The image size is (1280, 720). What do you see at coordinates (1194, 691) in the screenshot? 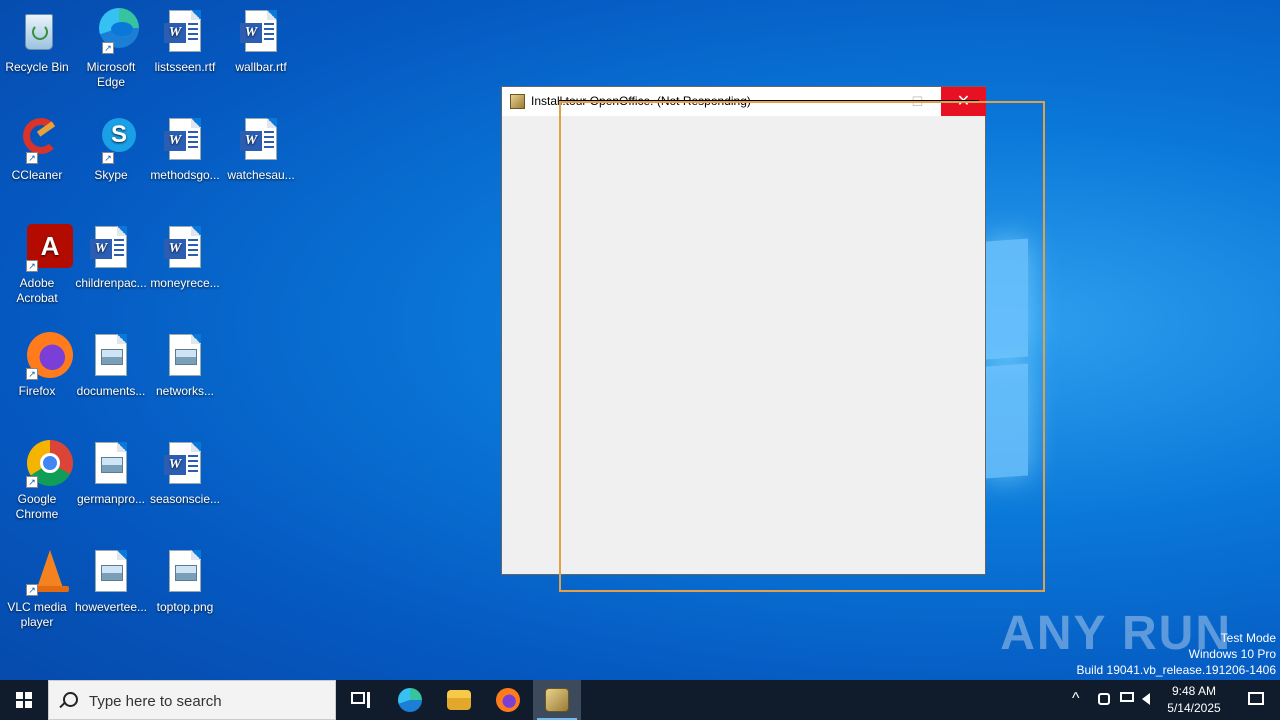
I see `clock-time: 9:48 AM` at bounding box center [1194, 691].